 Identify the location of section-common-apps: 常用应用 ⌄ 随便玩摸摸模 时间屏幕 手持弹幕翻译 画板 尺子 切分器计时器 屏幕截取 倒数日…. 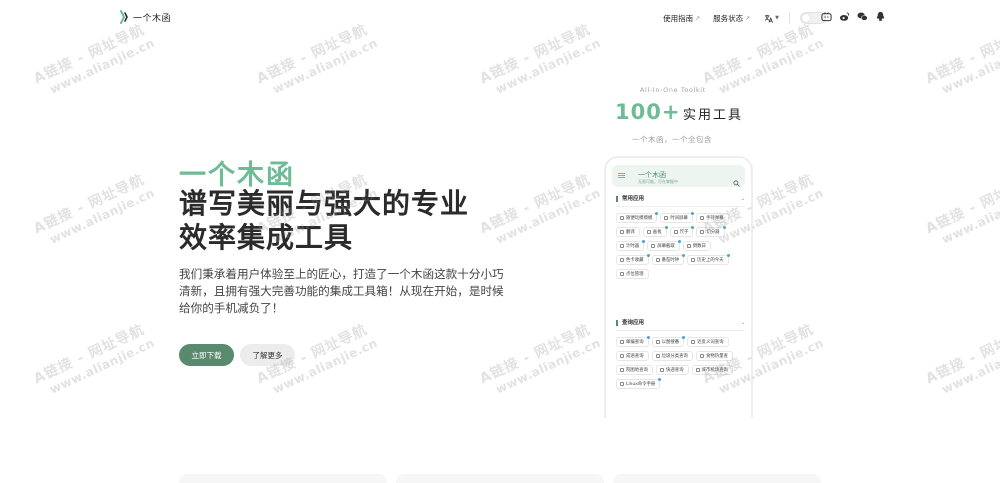
(680, 236).